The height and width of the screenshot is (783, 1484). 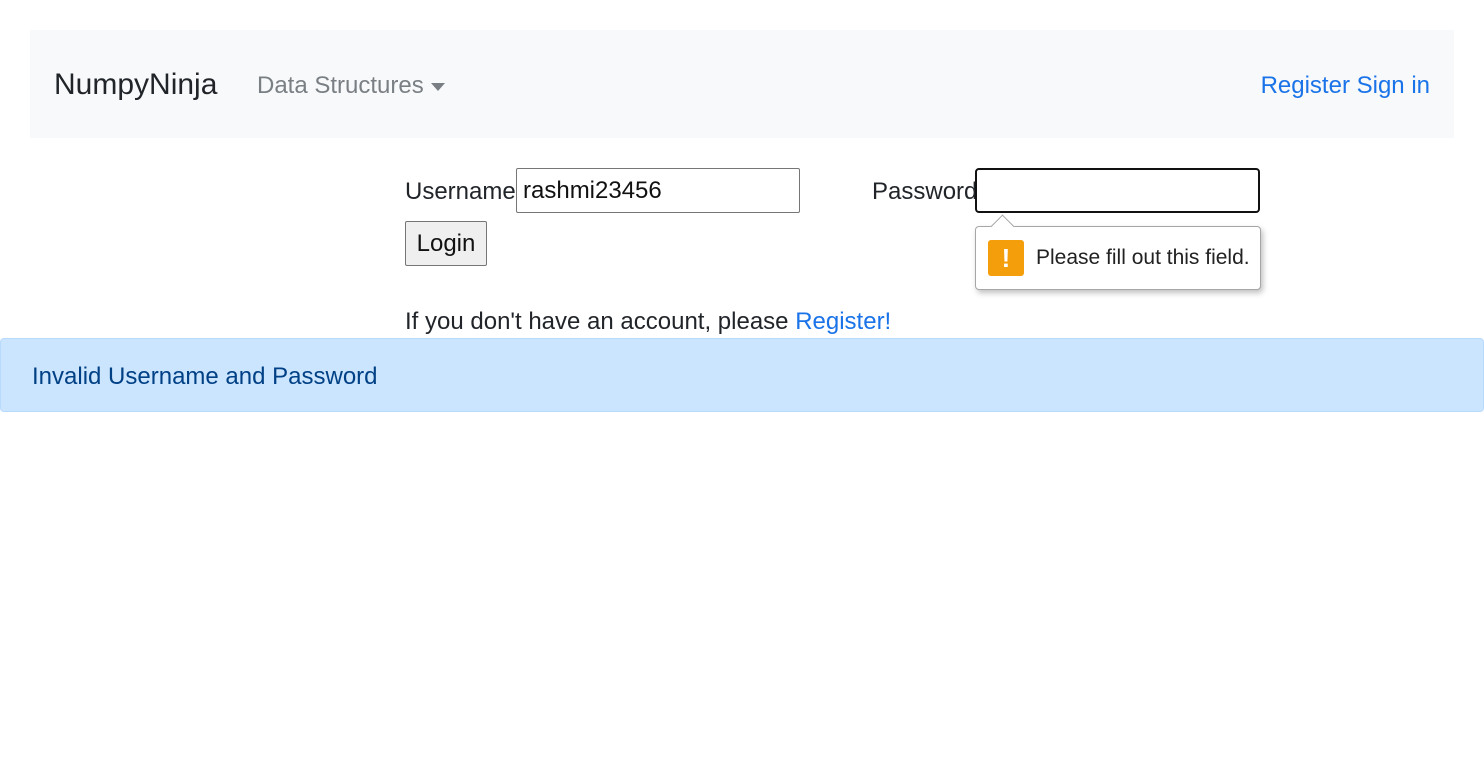 What do you see at coordinates (1143, 257) in the screenshot?
I see `validation-message: Please fill out this field.` at bounding box center [1143, 257].